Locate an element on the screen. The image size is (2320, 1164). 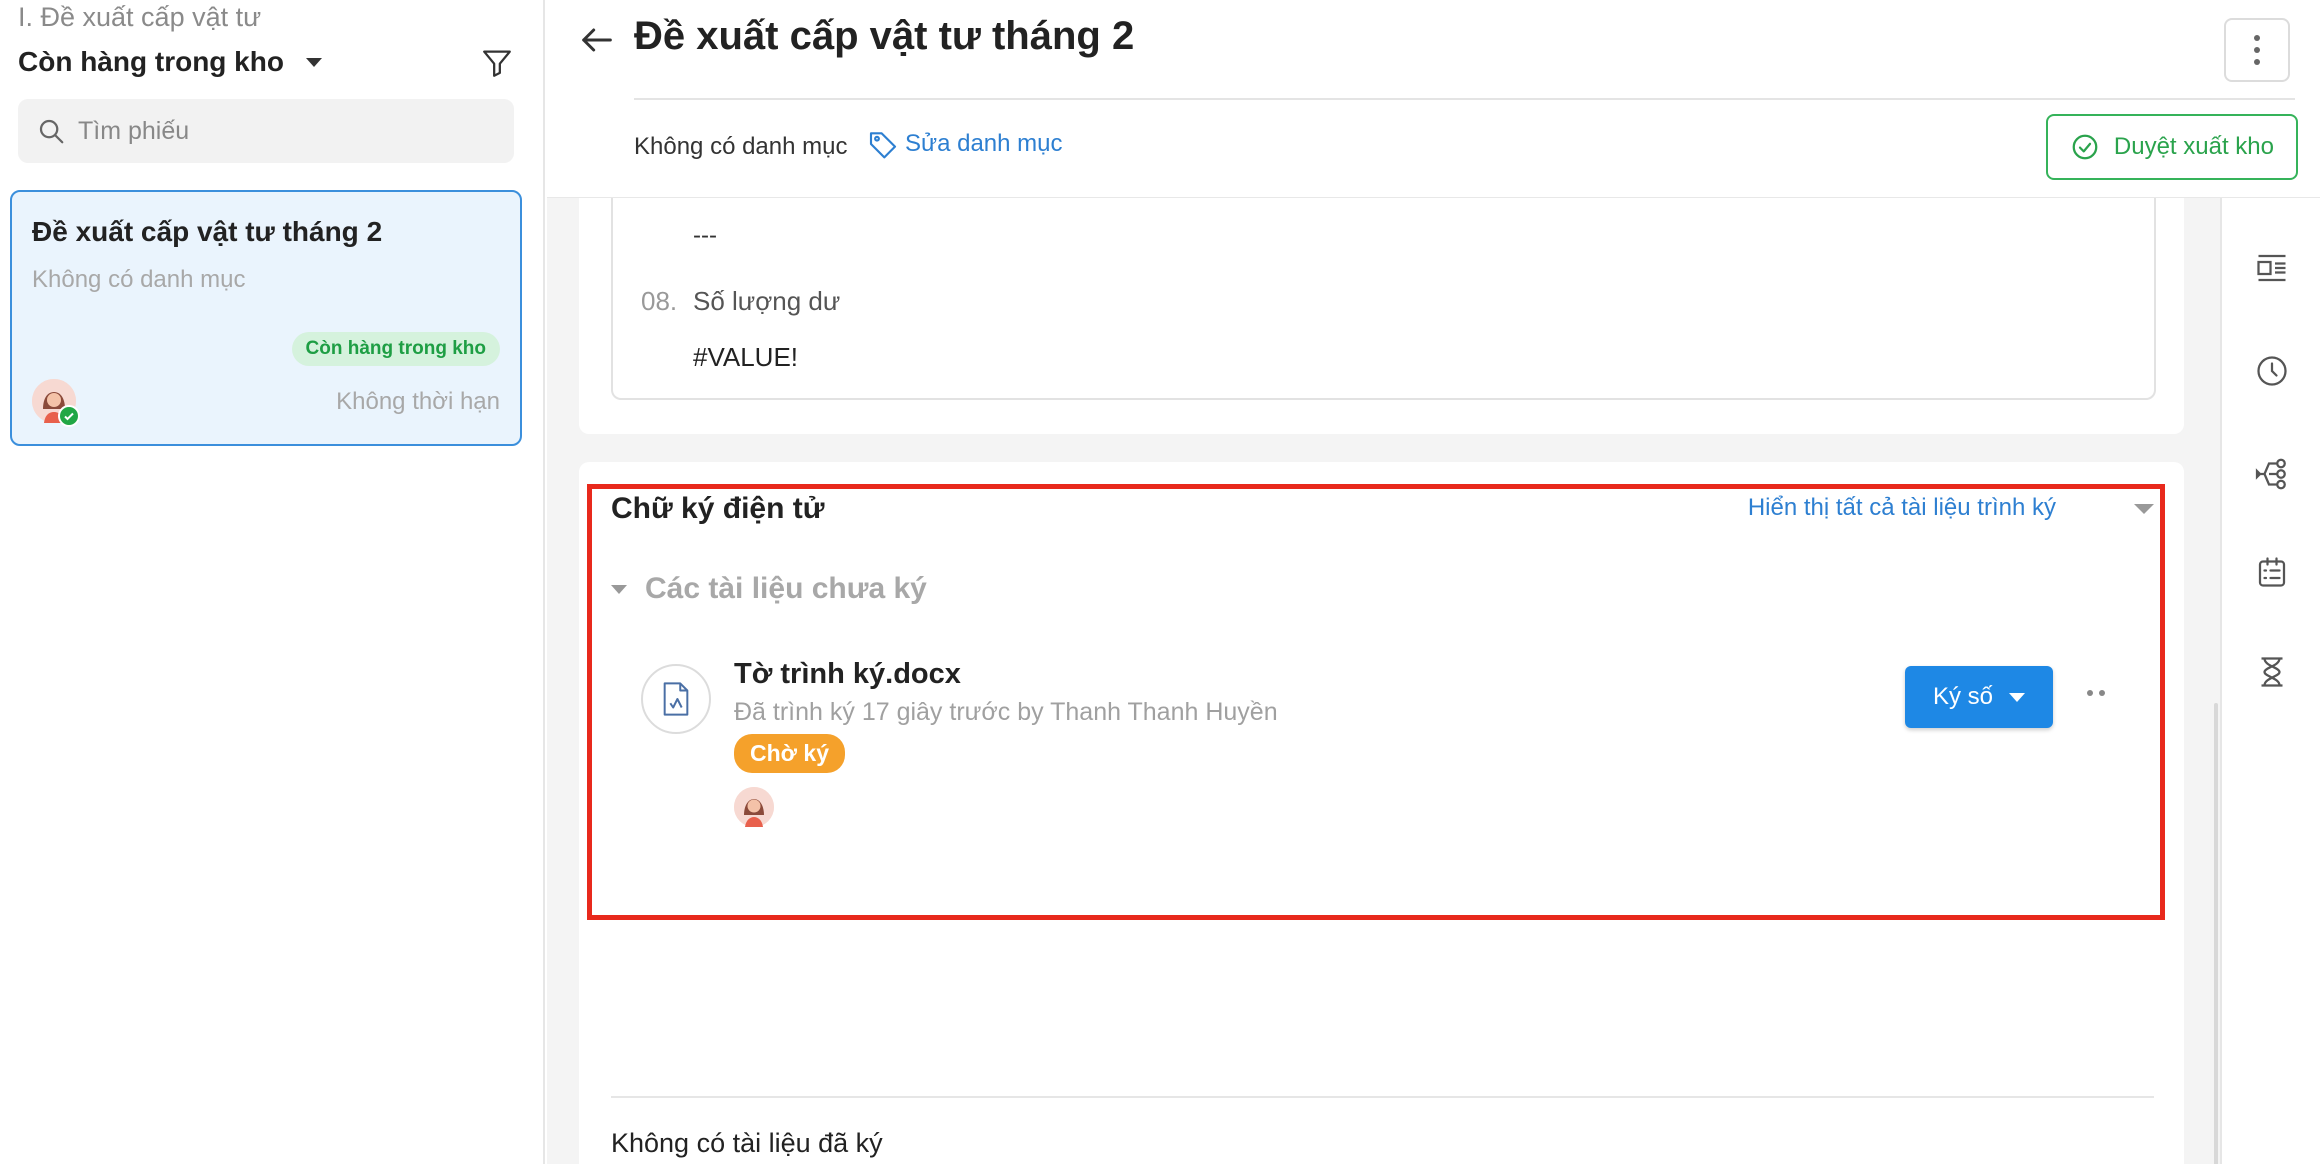
unsigned-documents-toggle: Các tài liệu chưa ký is located at coordinates (769, 589).